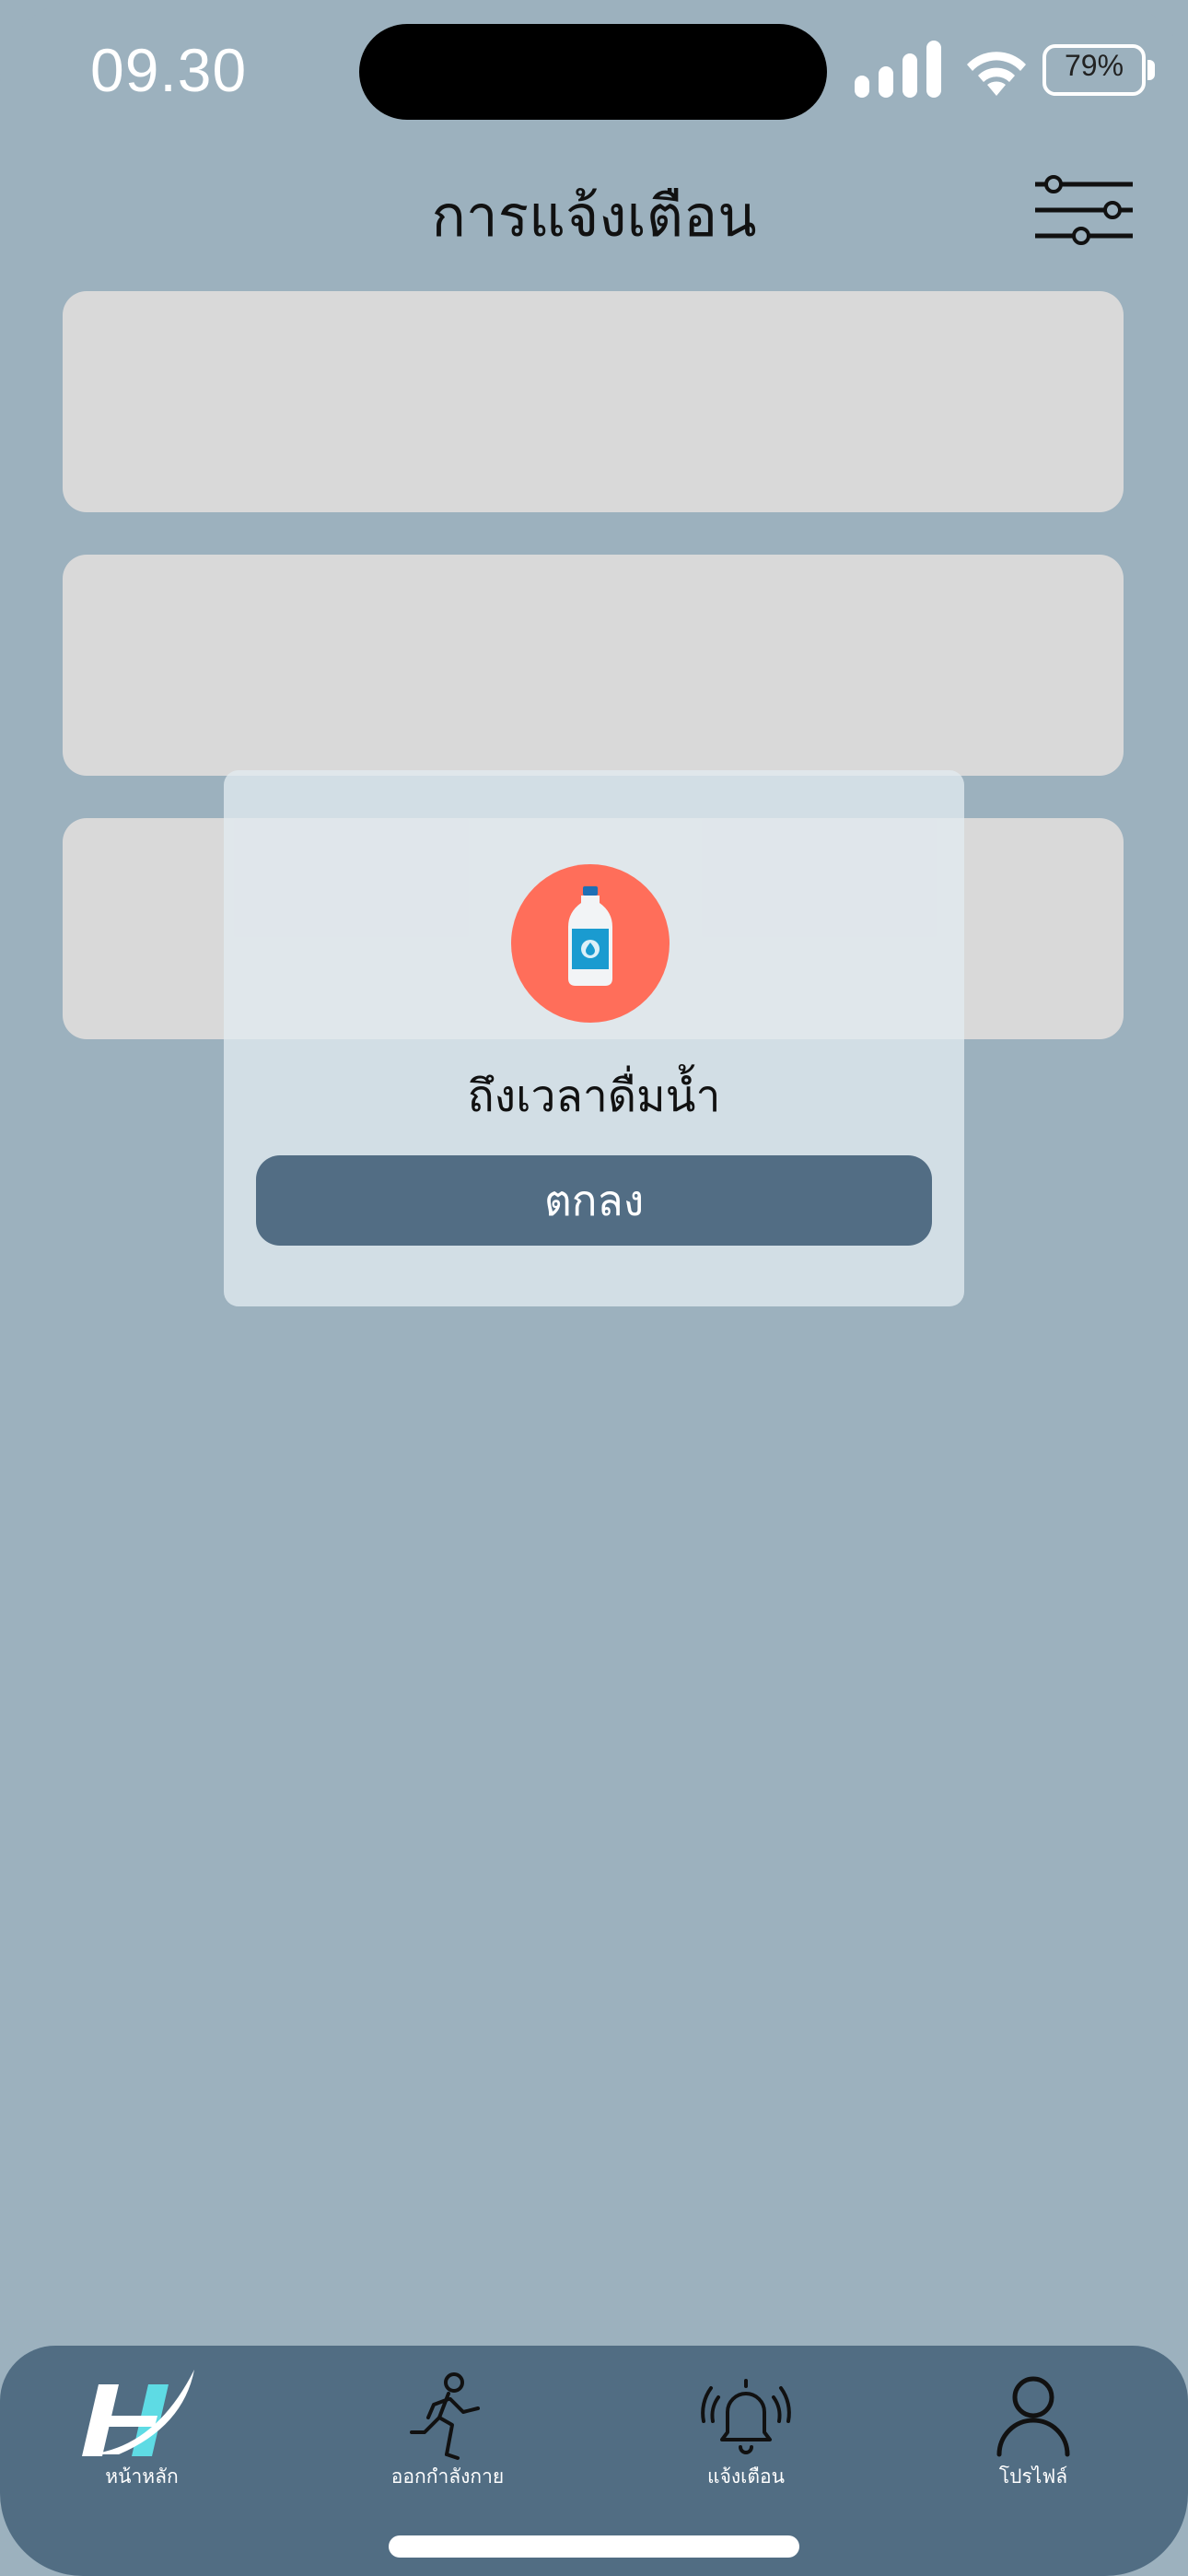 This screenshot has width=1188, height=2576. I want to click on nav-label: โปรไฟล์, so click(1033, 2476).